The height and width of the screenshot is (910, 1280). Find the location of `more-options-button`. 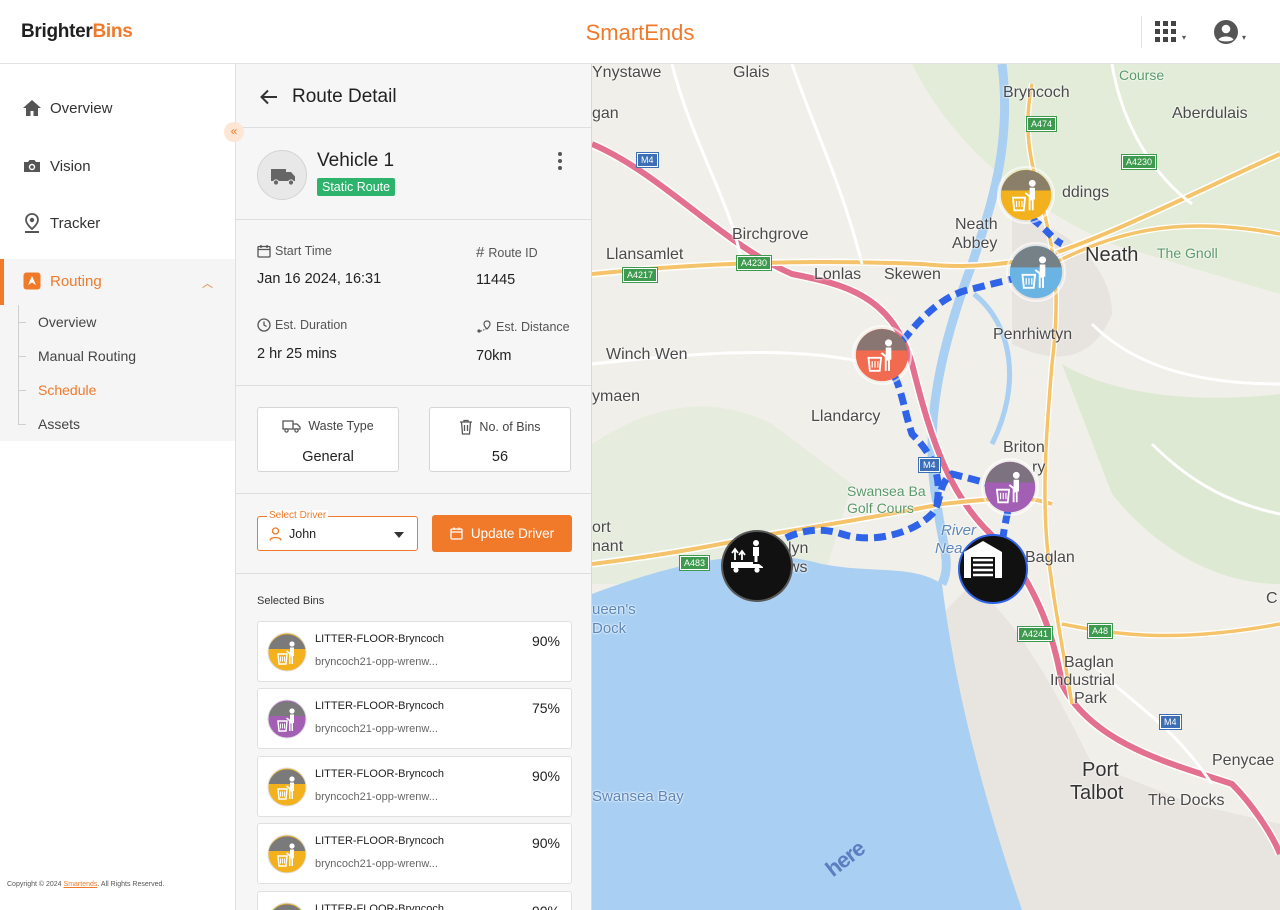

more-options-button is located at coordinates (560, 162).